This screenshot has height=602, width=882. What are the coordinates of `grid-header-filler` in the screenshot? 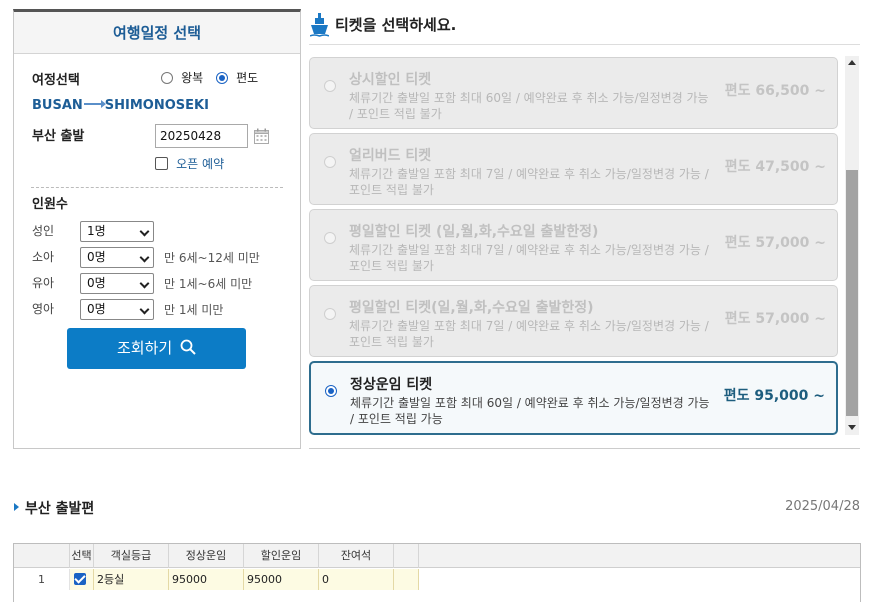 It's located at (406, 556).